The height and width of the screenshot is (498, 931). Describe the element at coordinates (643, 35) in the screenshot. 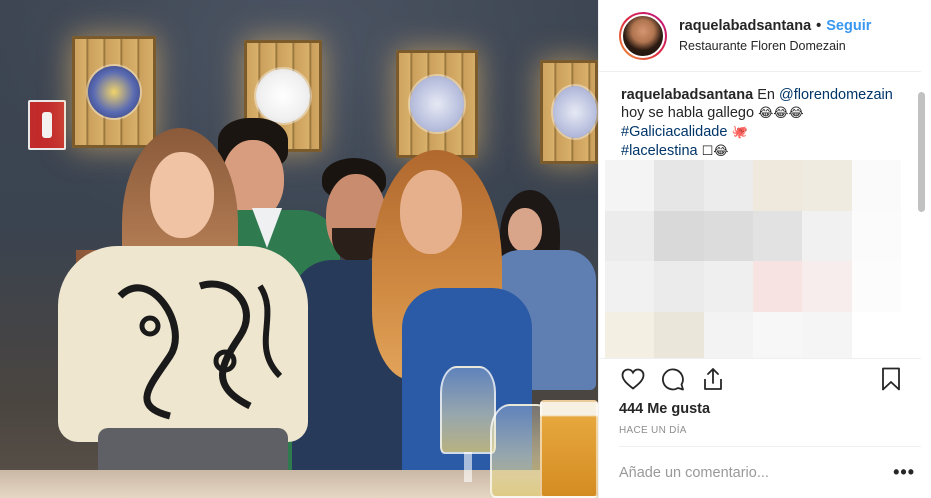

I see `avatar` at that location.